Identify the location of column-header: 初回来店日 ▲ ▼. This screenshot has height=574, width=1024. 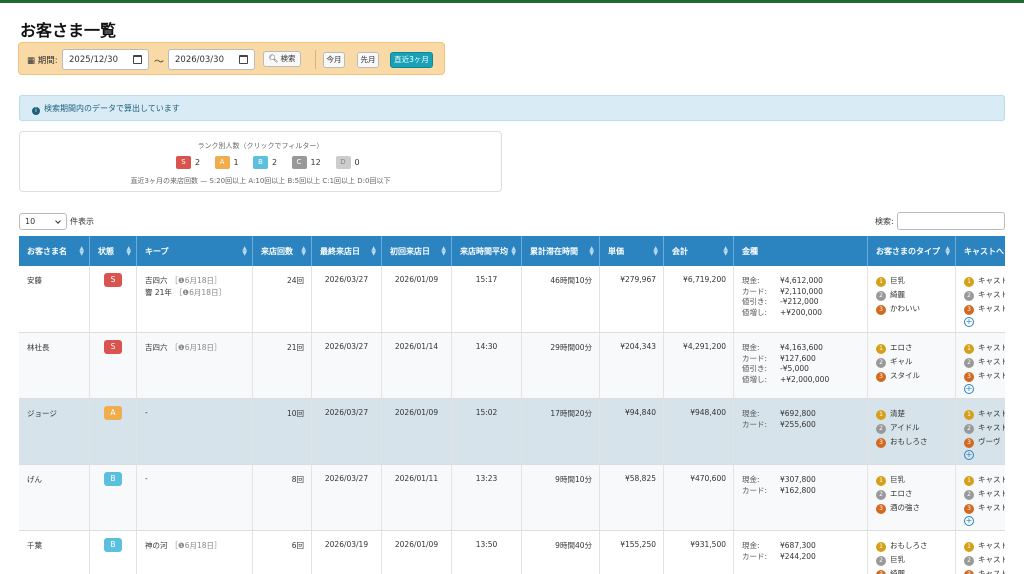
(417, 251).